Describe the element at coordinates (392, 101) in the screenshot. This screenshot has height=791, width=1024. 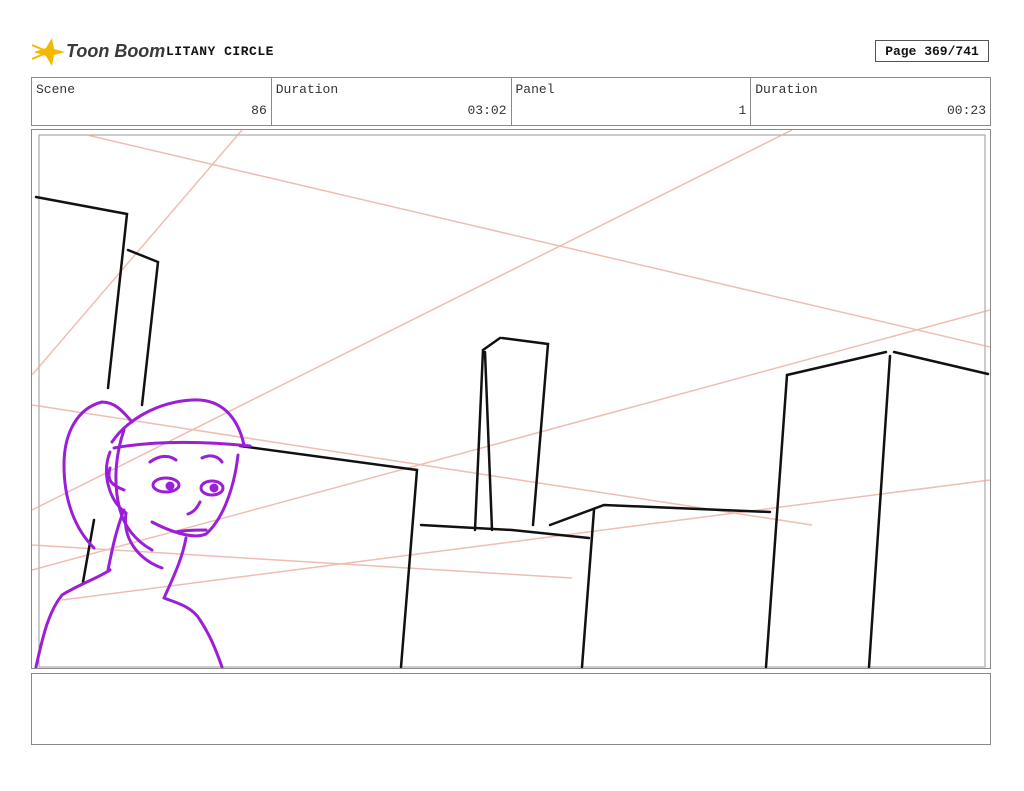
I see `scene-duration-cell: Duration 03:02` at that location.